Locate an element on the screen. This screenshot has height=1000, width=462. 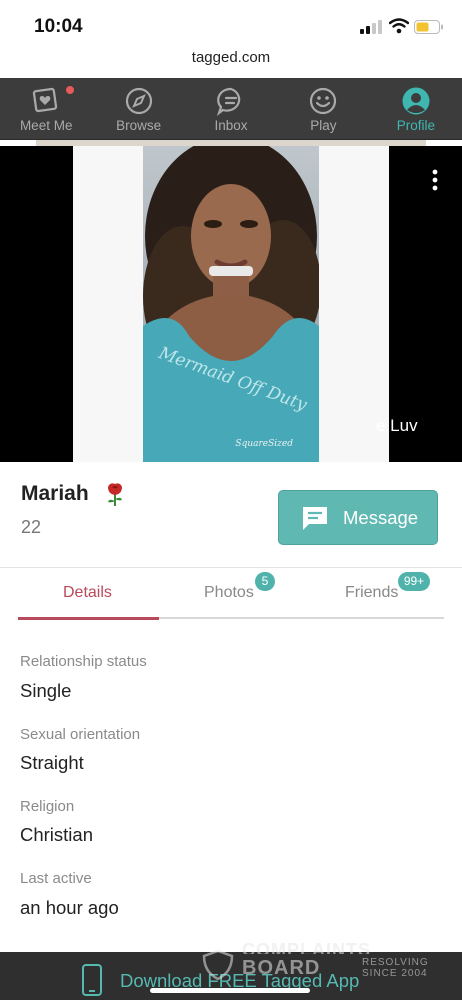
nav-item-profile: Profile is located at coordinates (416, 108).